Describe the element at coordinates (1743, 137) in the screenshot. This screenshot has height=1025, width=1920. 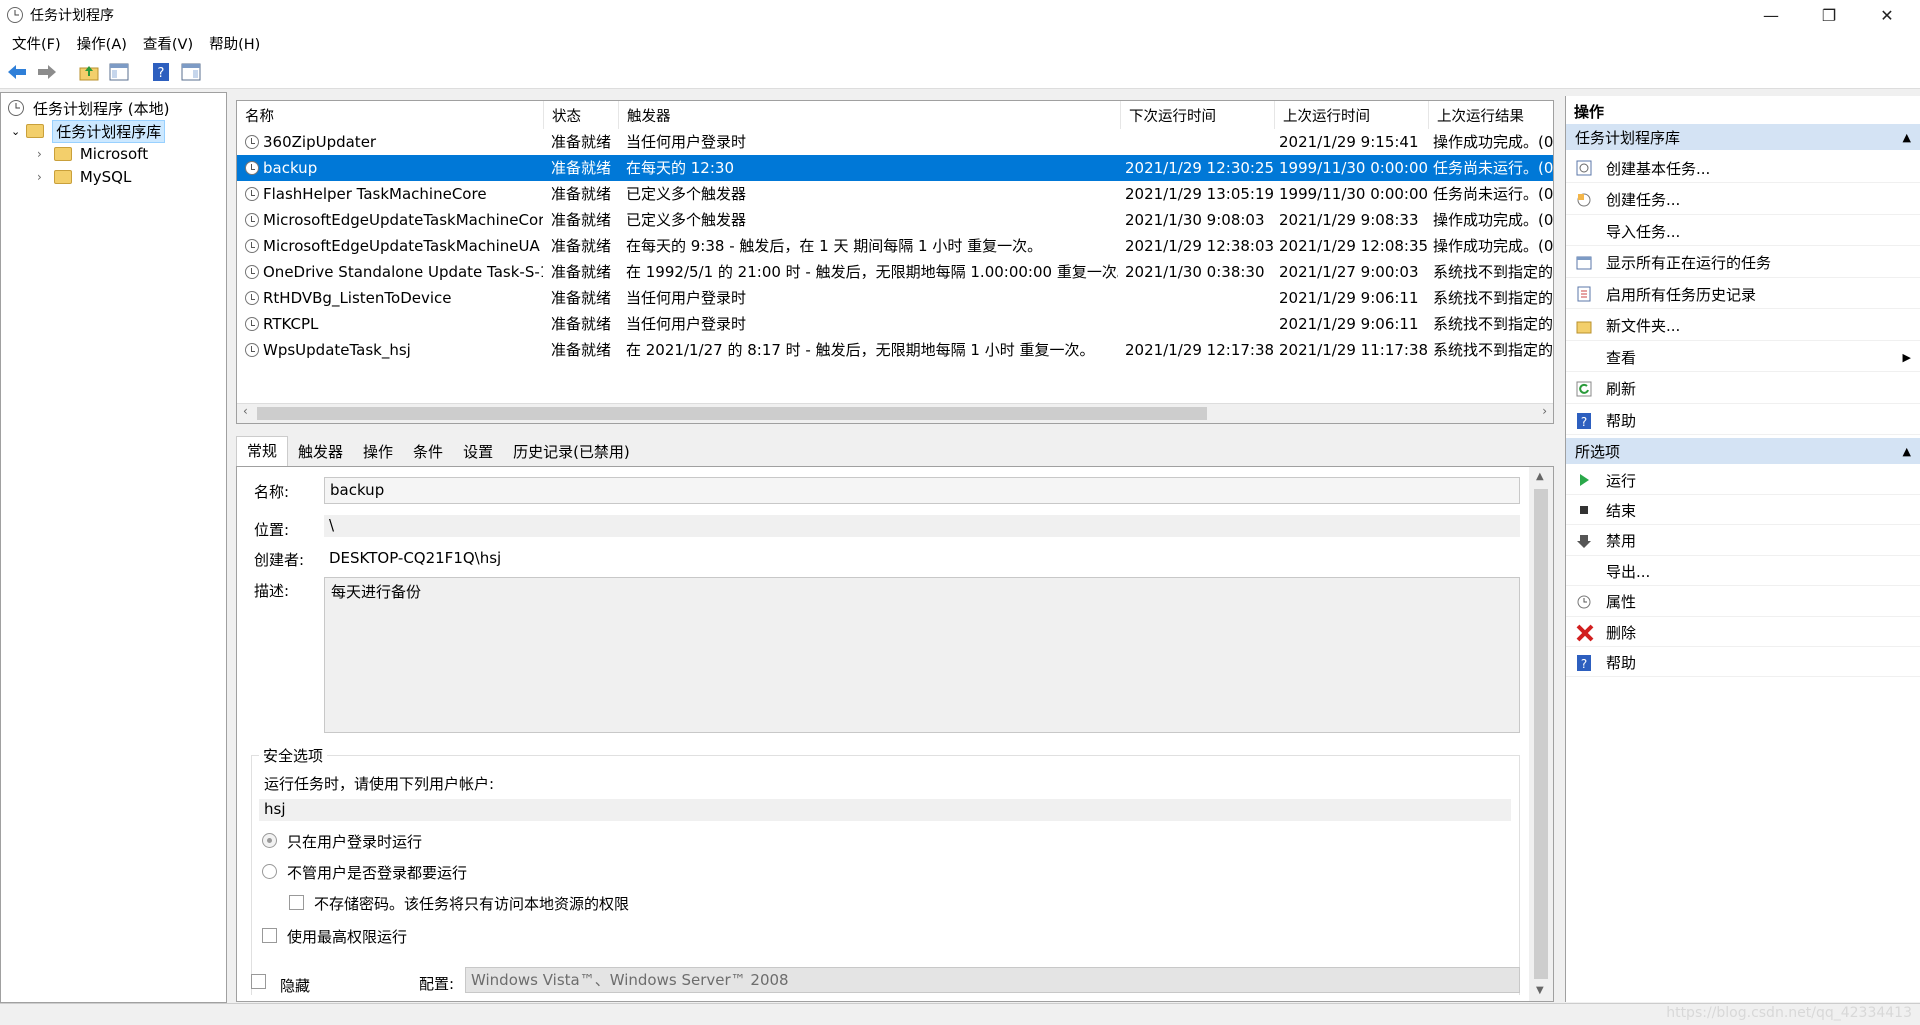
I see `section-library: 任务计划程序库 ▲` at that location.